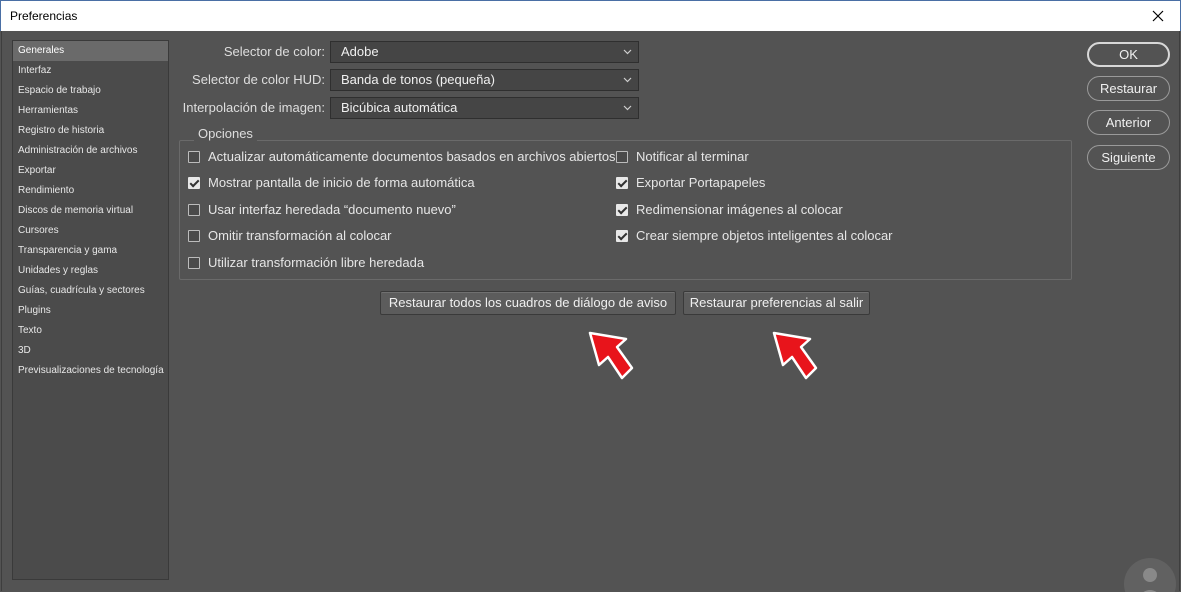 This screenshot has width=1181, height=592. I want to click on sidebar-item-cursores: Cursores, so click(90, 231).